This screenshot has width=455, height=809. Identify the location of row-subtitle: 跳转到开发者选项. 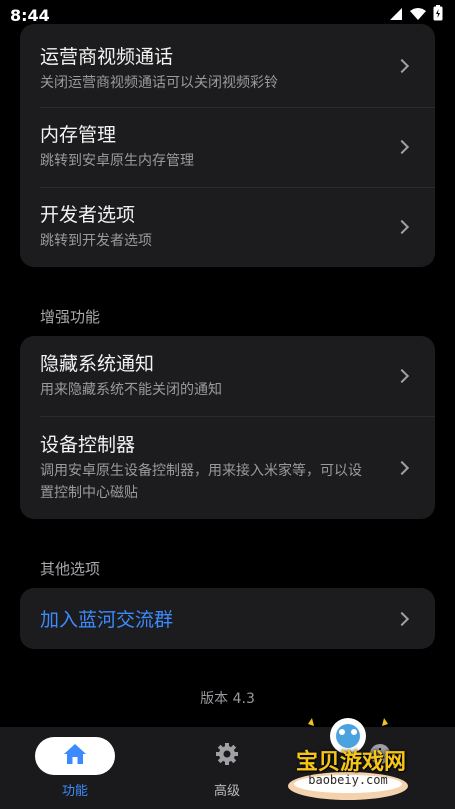
(96, 241).